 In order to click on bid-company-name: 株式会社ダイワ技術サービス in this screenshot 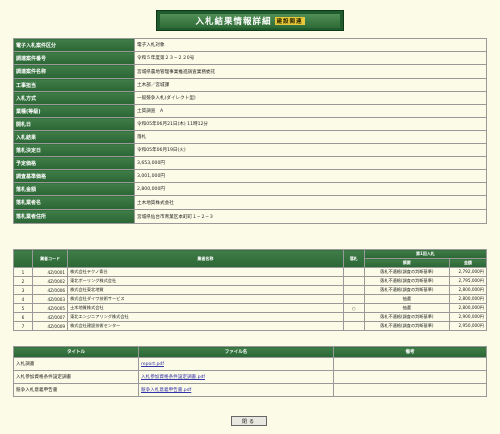, I will do `click(205, 299)`.